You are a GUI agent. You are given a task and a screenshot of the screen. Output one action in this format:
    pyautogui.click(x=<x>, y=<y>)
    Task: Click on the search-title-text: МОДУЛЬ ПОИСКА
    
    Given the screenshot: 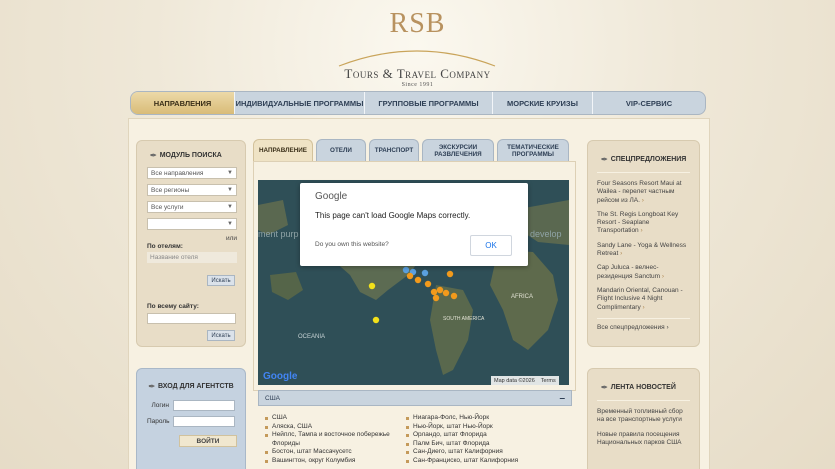 What is the action you would take?
    pyautogui.click(x=190, y=155)
    